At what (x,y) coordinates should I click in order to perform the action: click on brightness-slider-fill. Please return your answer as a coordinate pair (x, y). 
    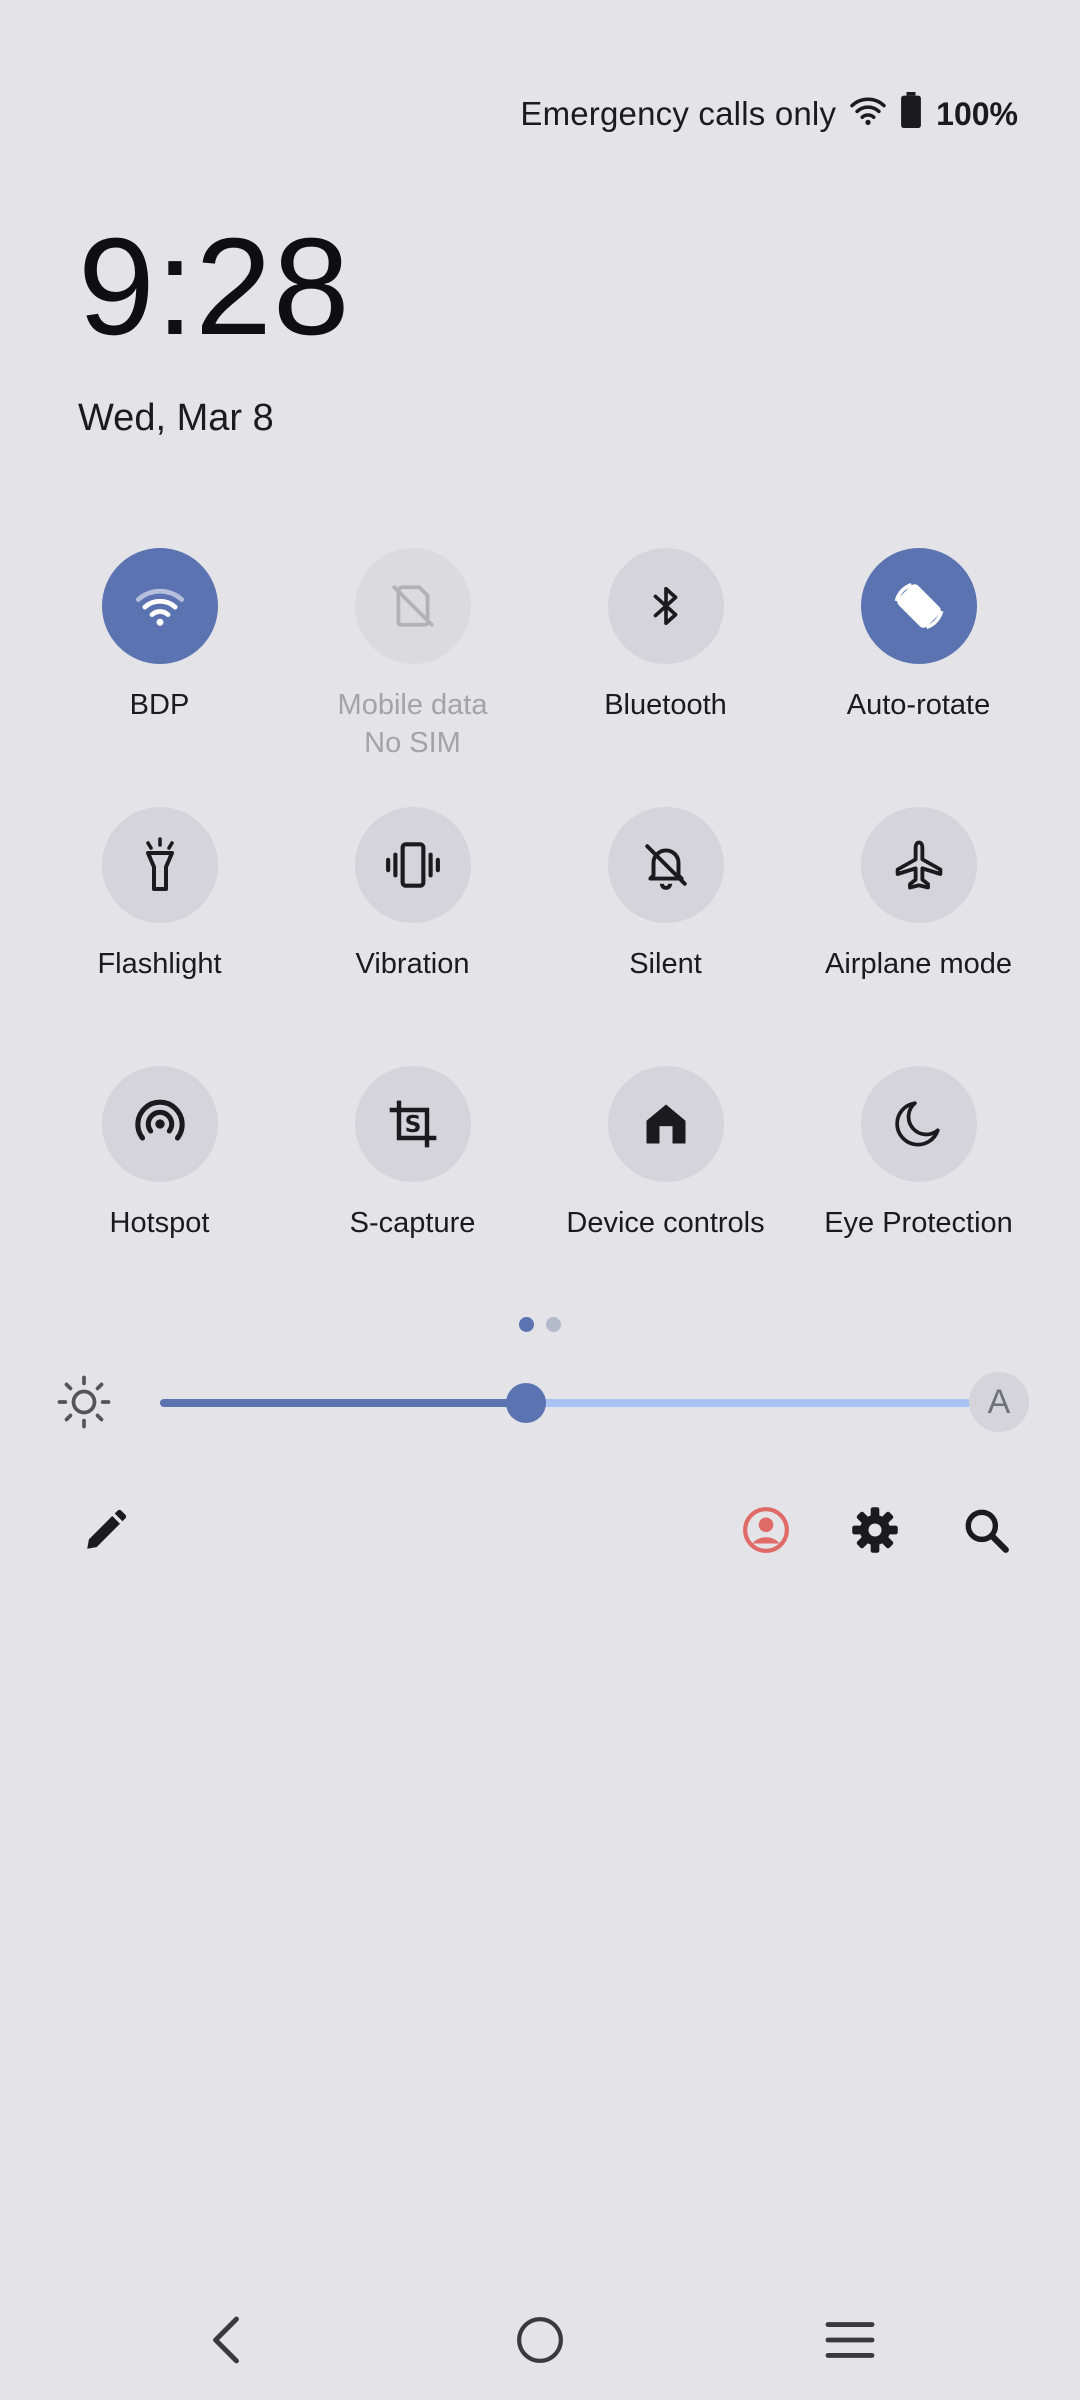
    Looking at the image, I should click on (343, 1403).